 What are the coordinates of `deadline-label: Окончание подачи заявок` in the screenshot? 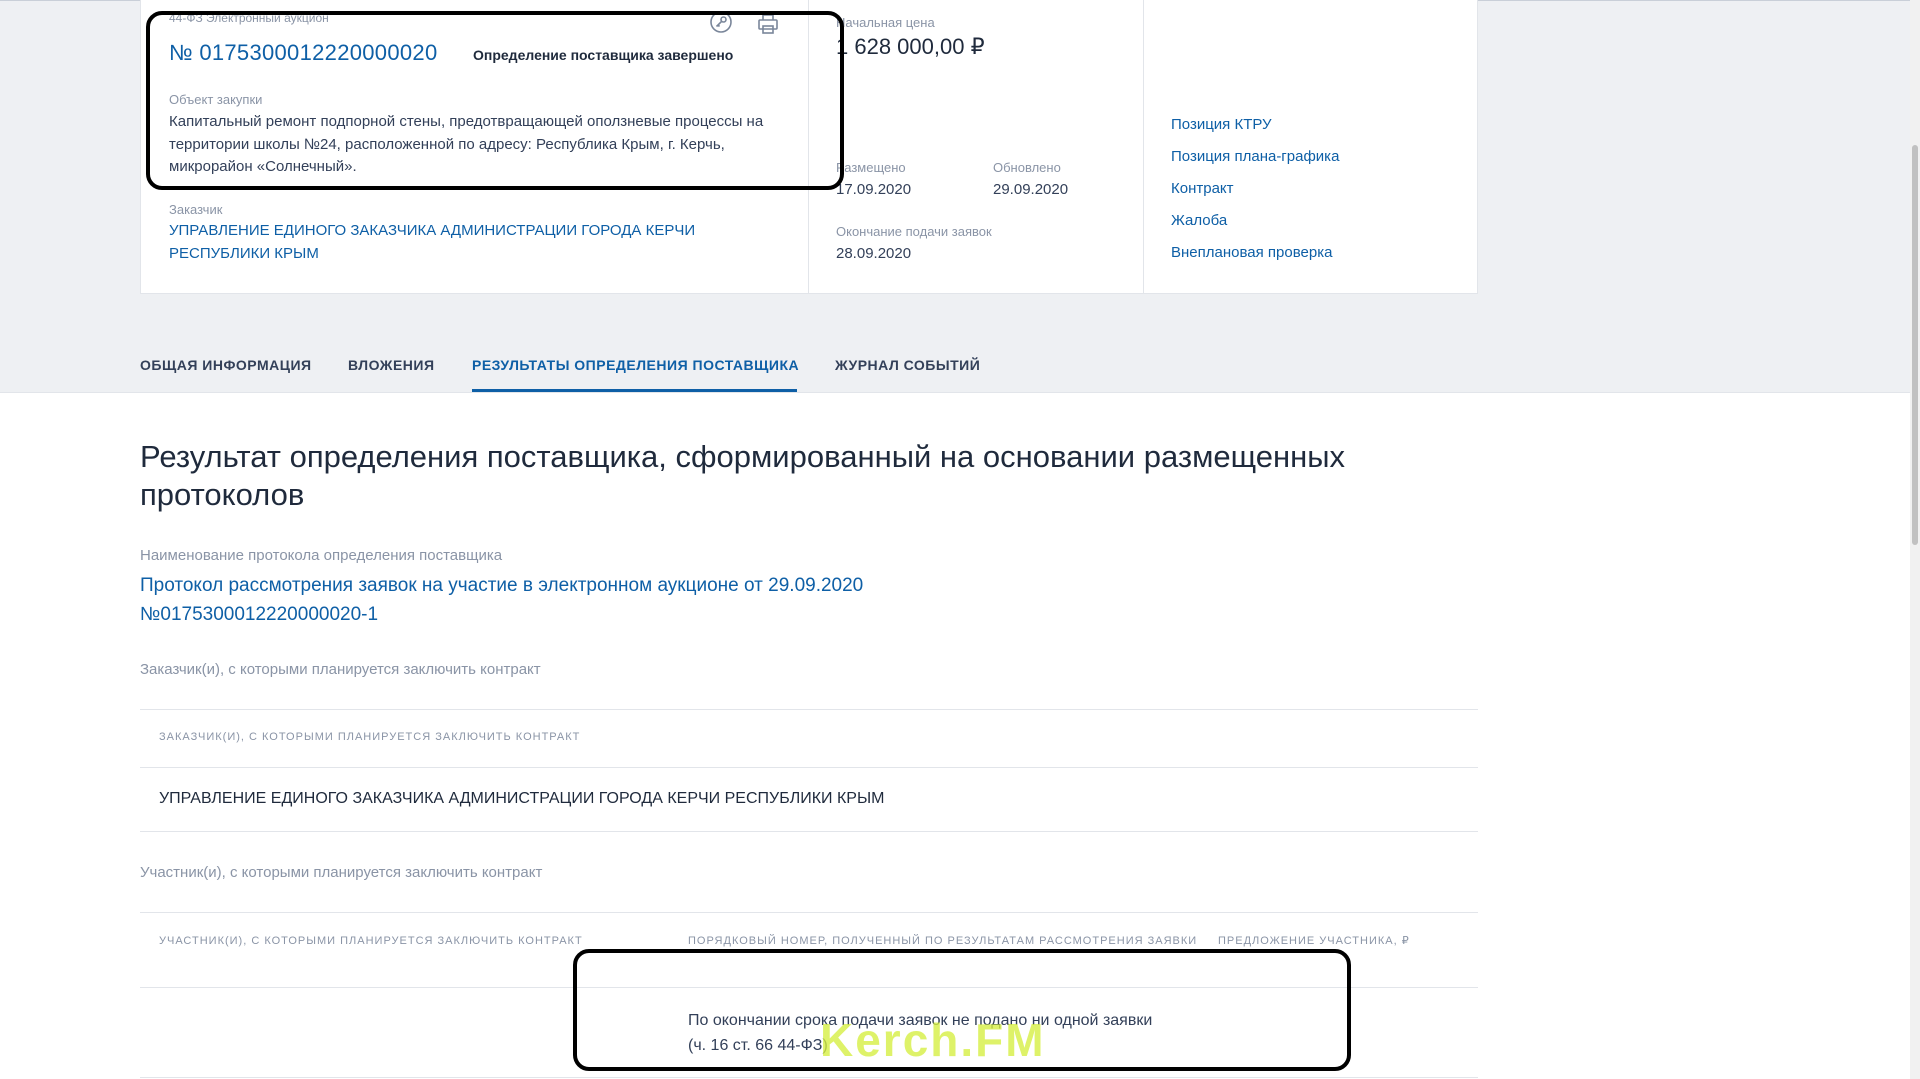 It's located at (914, 231).